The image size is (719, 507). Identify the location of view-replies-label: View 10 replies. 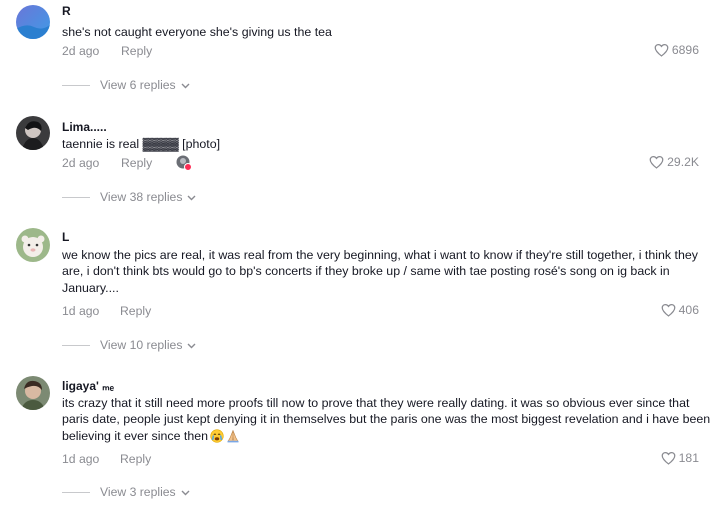
(141, 345).